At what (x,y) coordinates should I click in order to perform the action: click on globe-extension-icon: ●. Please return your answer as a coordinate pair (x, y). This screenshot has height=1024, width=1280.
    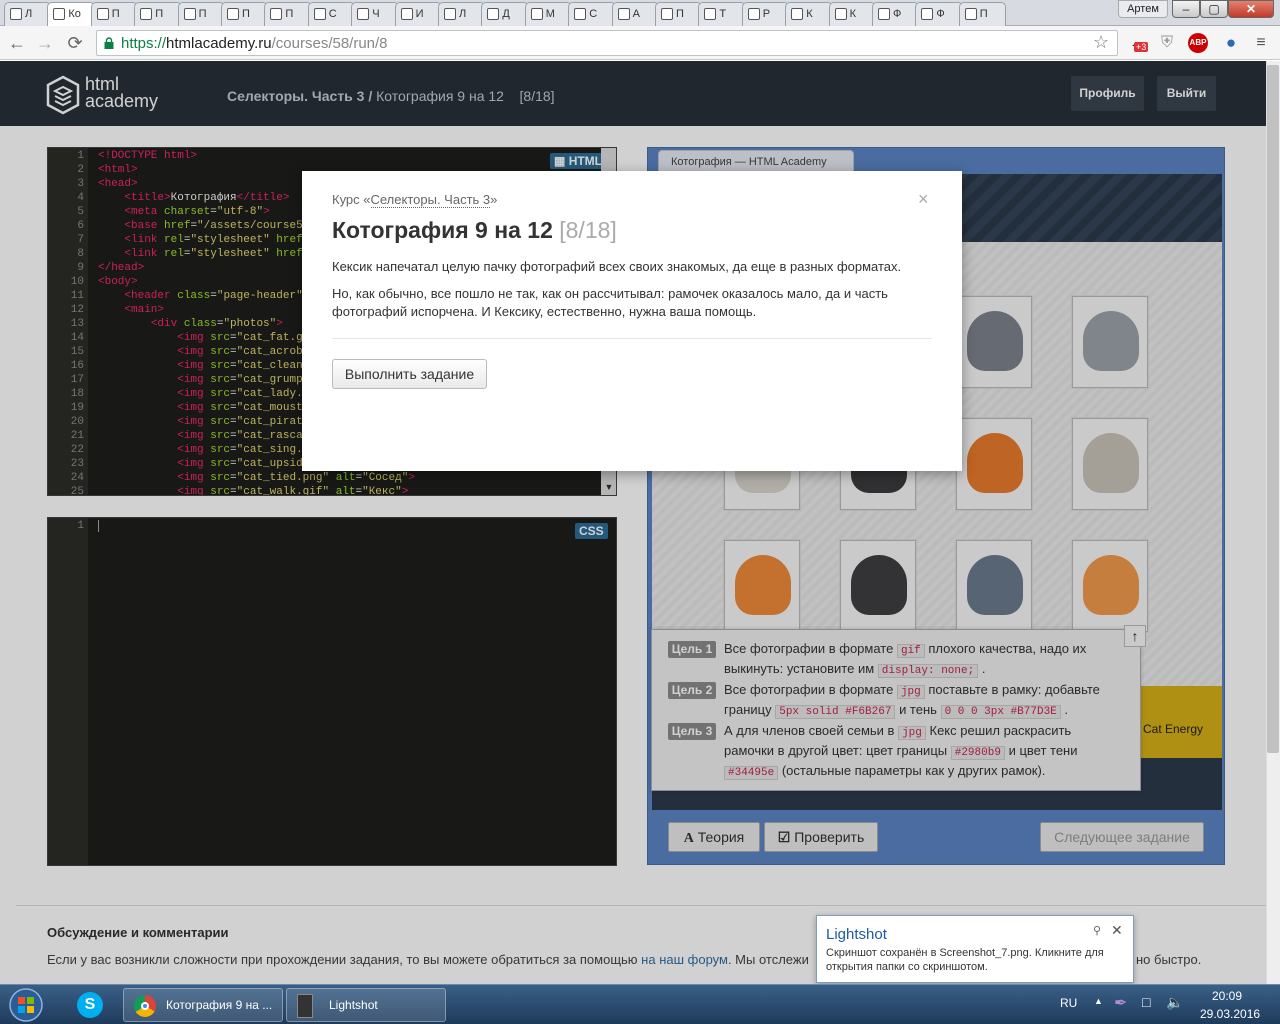
    Looking at the image, I should click on (1231, 43).